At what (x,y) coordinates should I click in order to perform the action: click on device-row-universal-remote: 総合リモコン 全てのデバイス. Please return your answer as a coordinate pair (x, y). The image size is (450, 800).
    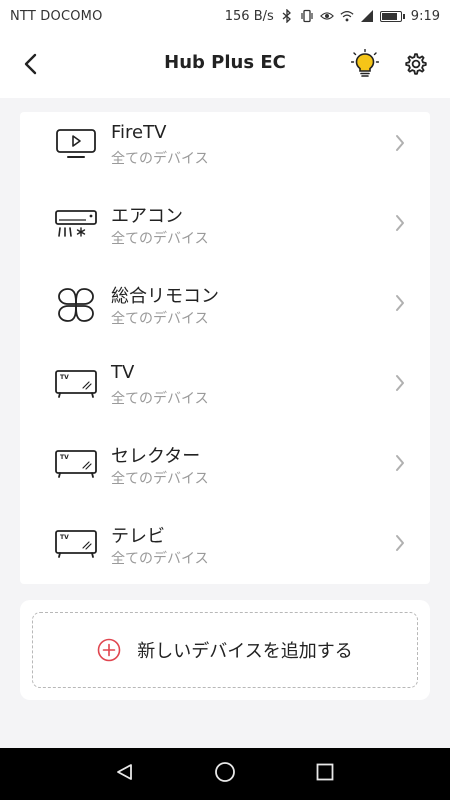
    Looking at the image, I should click on (225, 312).